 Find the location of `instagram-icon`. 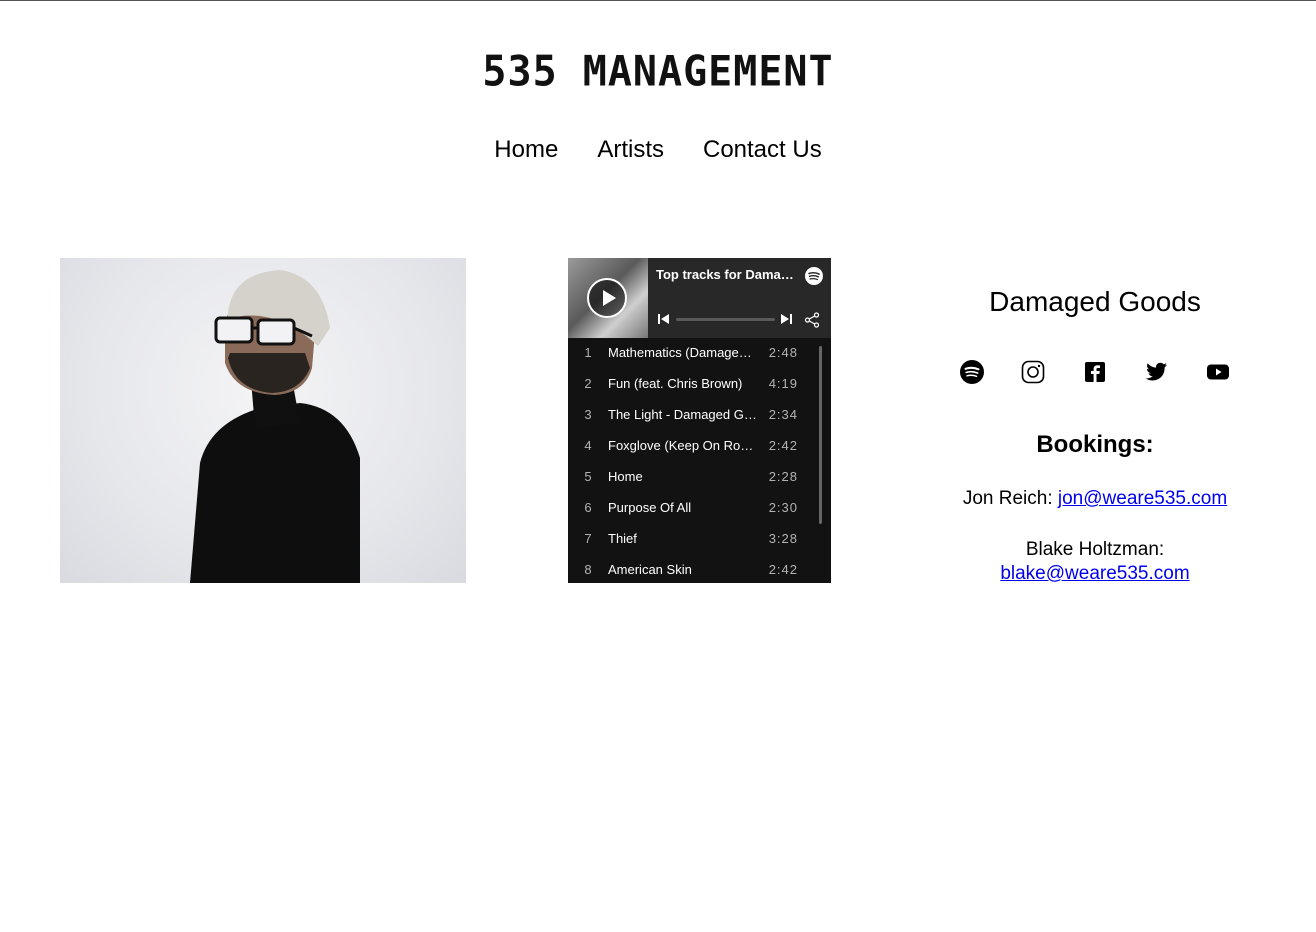

instagram-icon is located at coordinates (1033, 372).